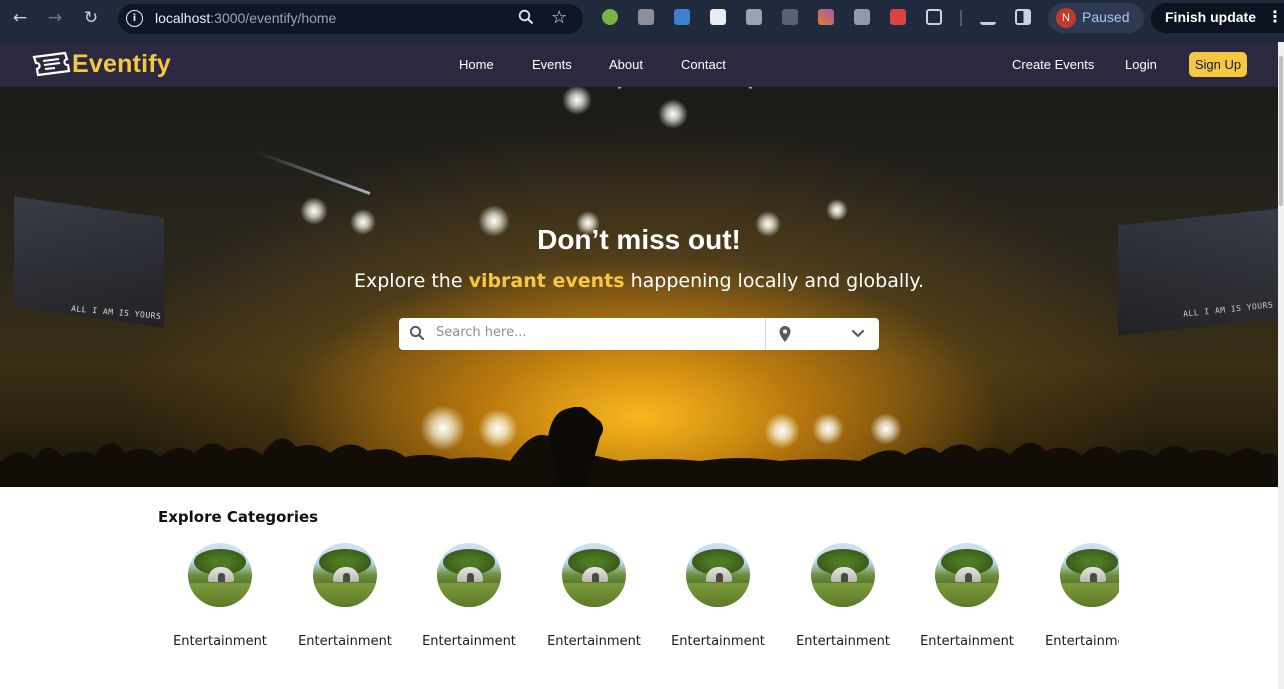 Image resolution: width=1284 pixels, height=689 pixels. I want to click on extension-y-icon, so click(646, 17).